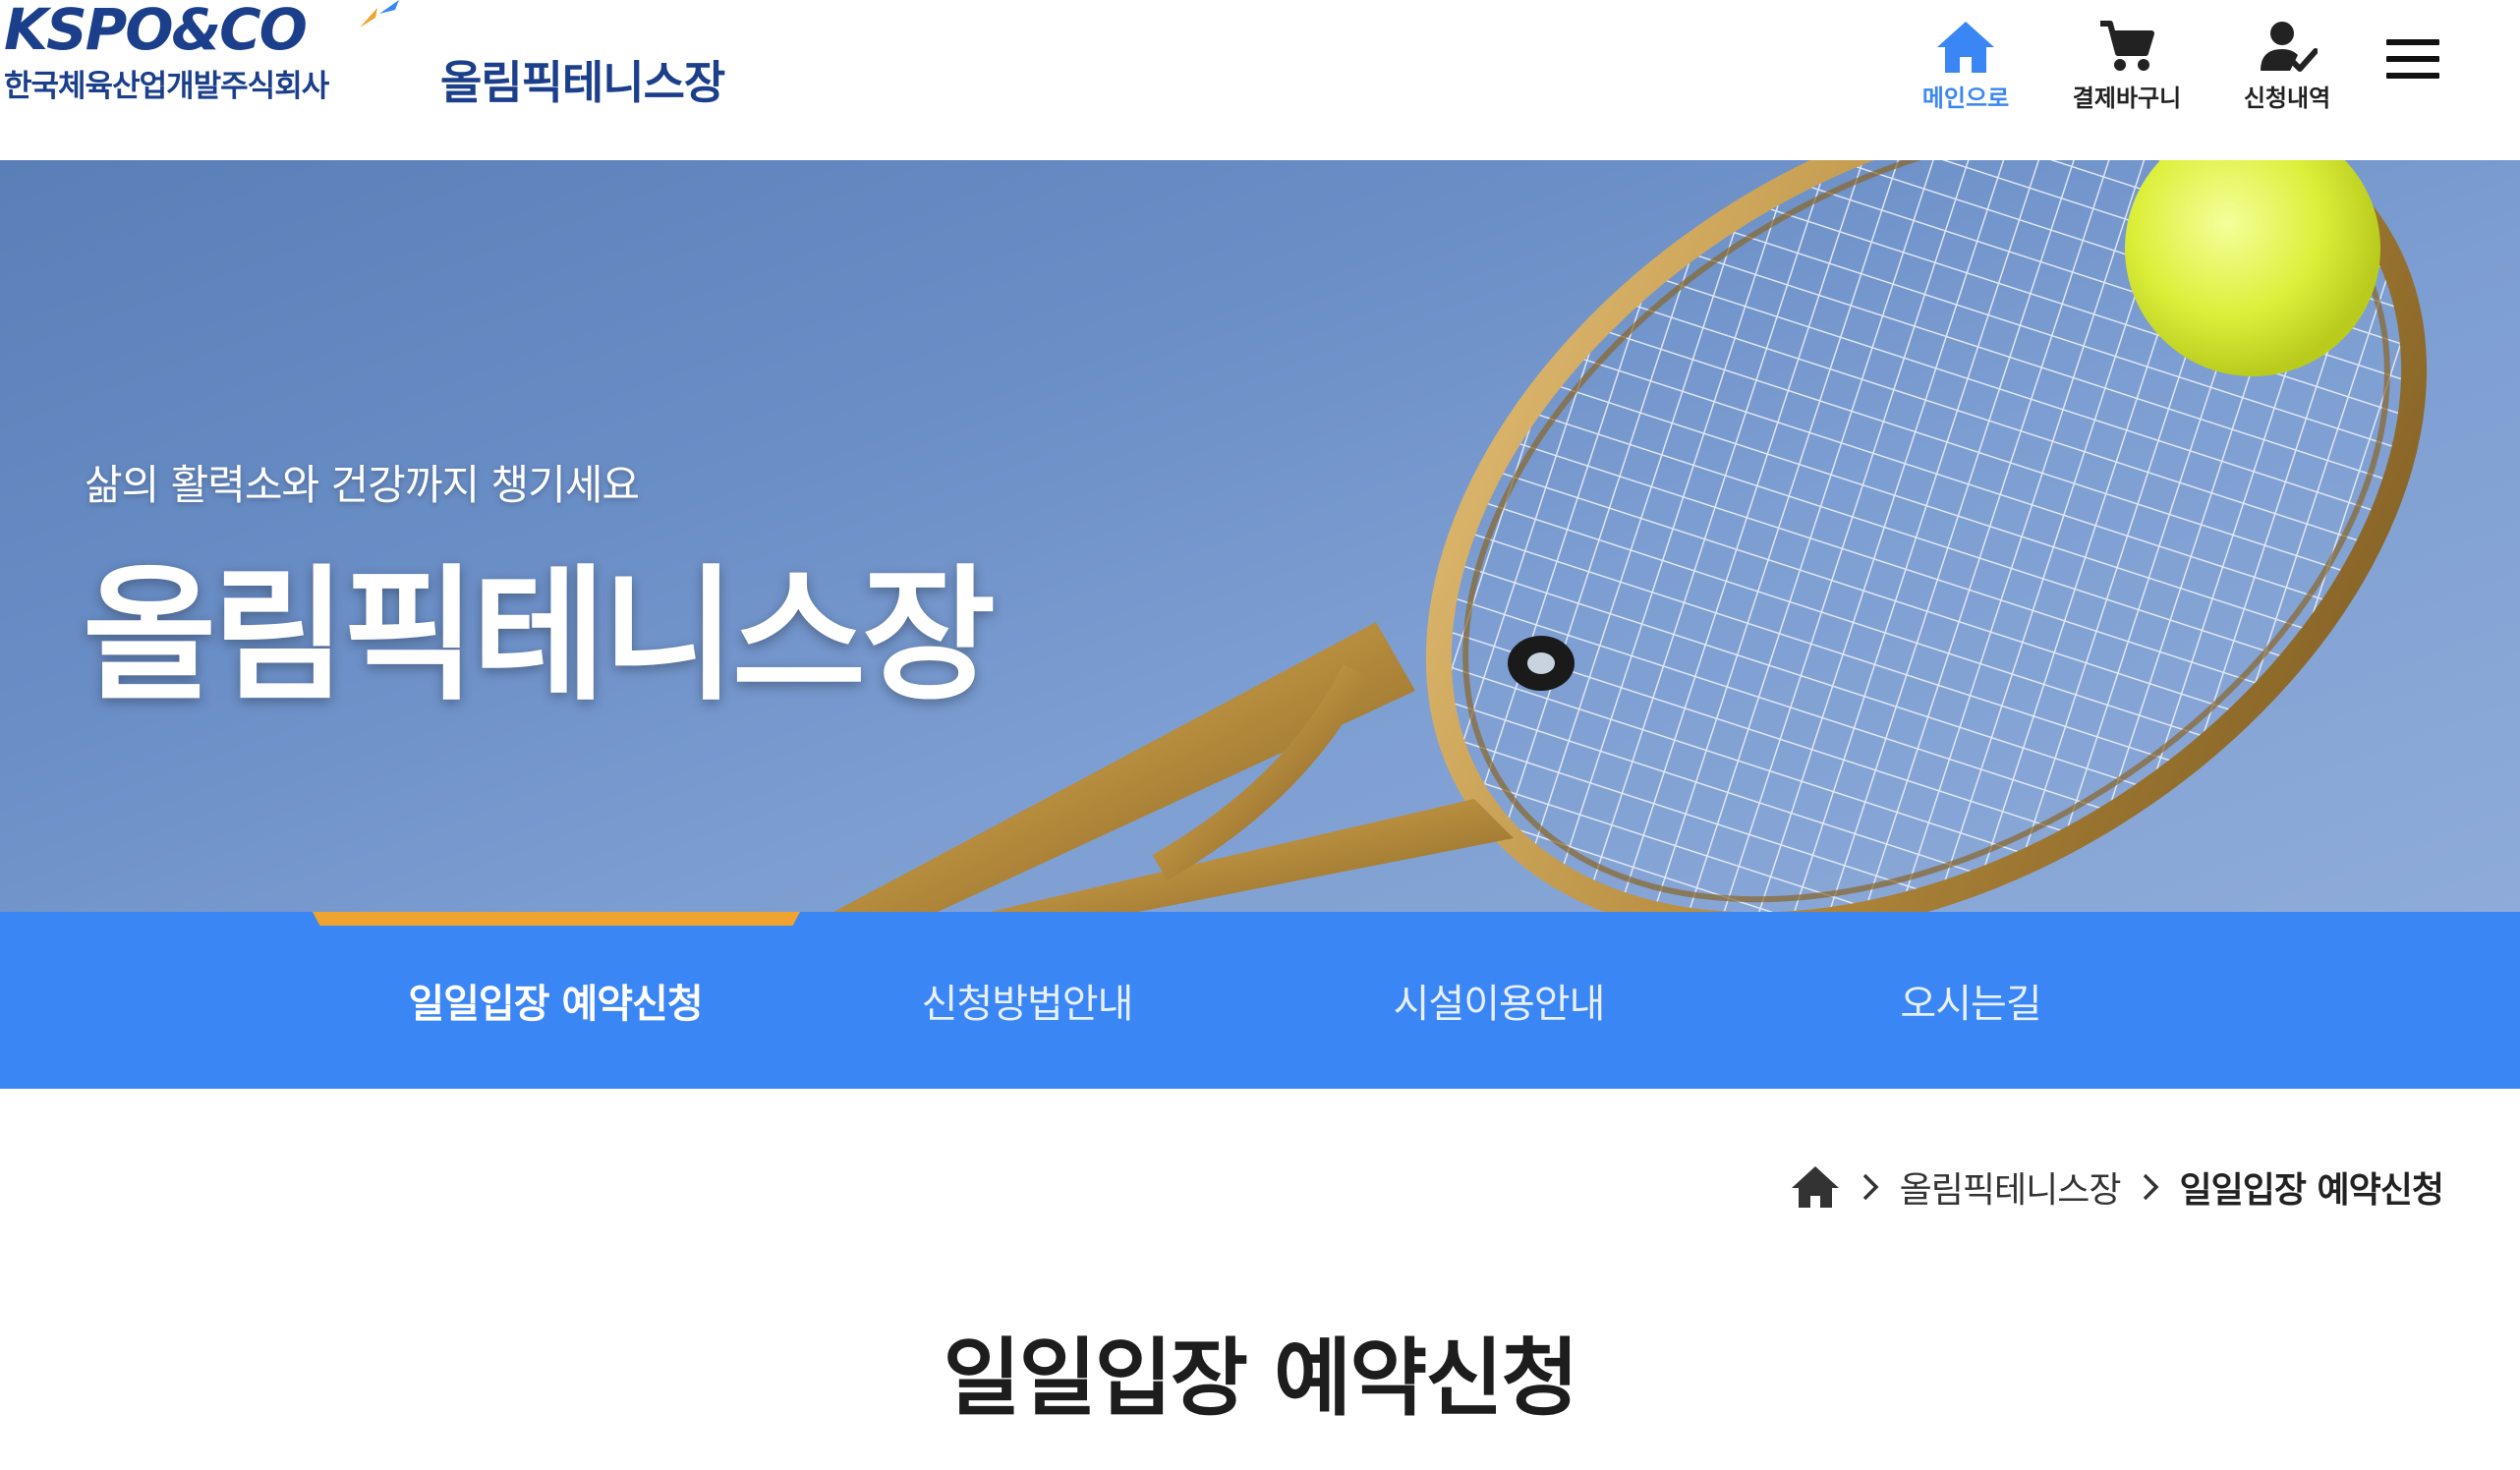  What do you see at coordinates (2412, 42) in the screenshot?
I see `hamburger-icon` at bounding box center [2412, 42].